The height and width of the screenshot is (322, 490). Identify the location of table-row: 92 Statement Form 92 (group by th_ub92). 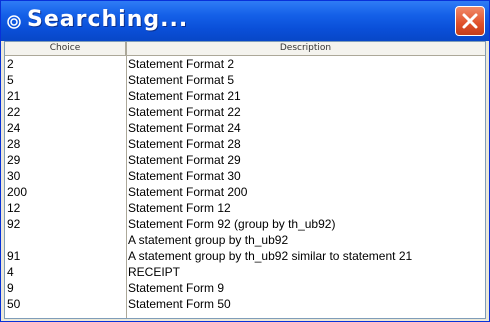
(245, 224).